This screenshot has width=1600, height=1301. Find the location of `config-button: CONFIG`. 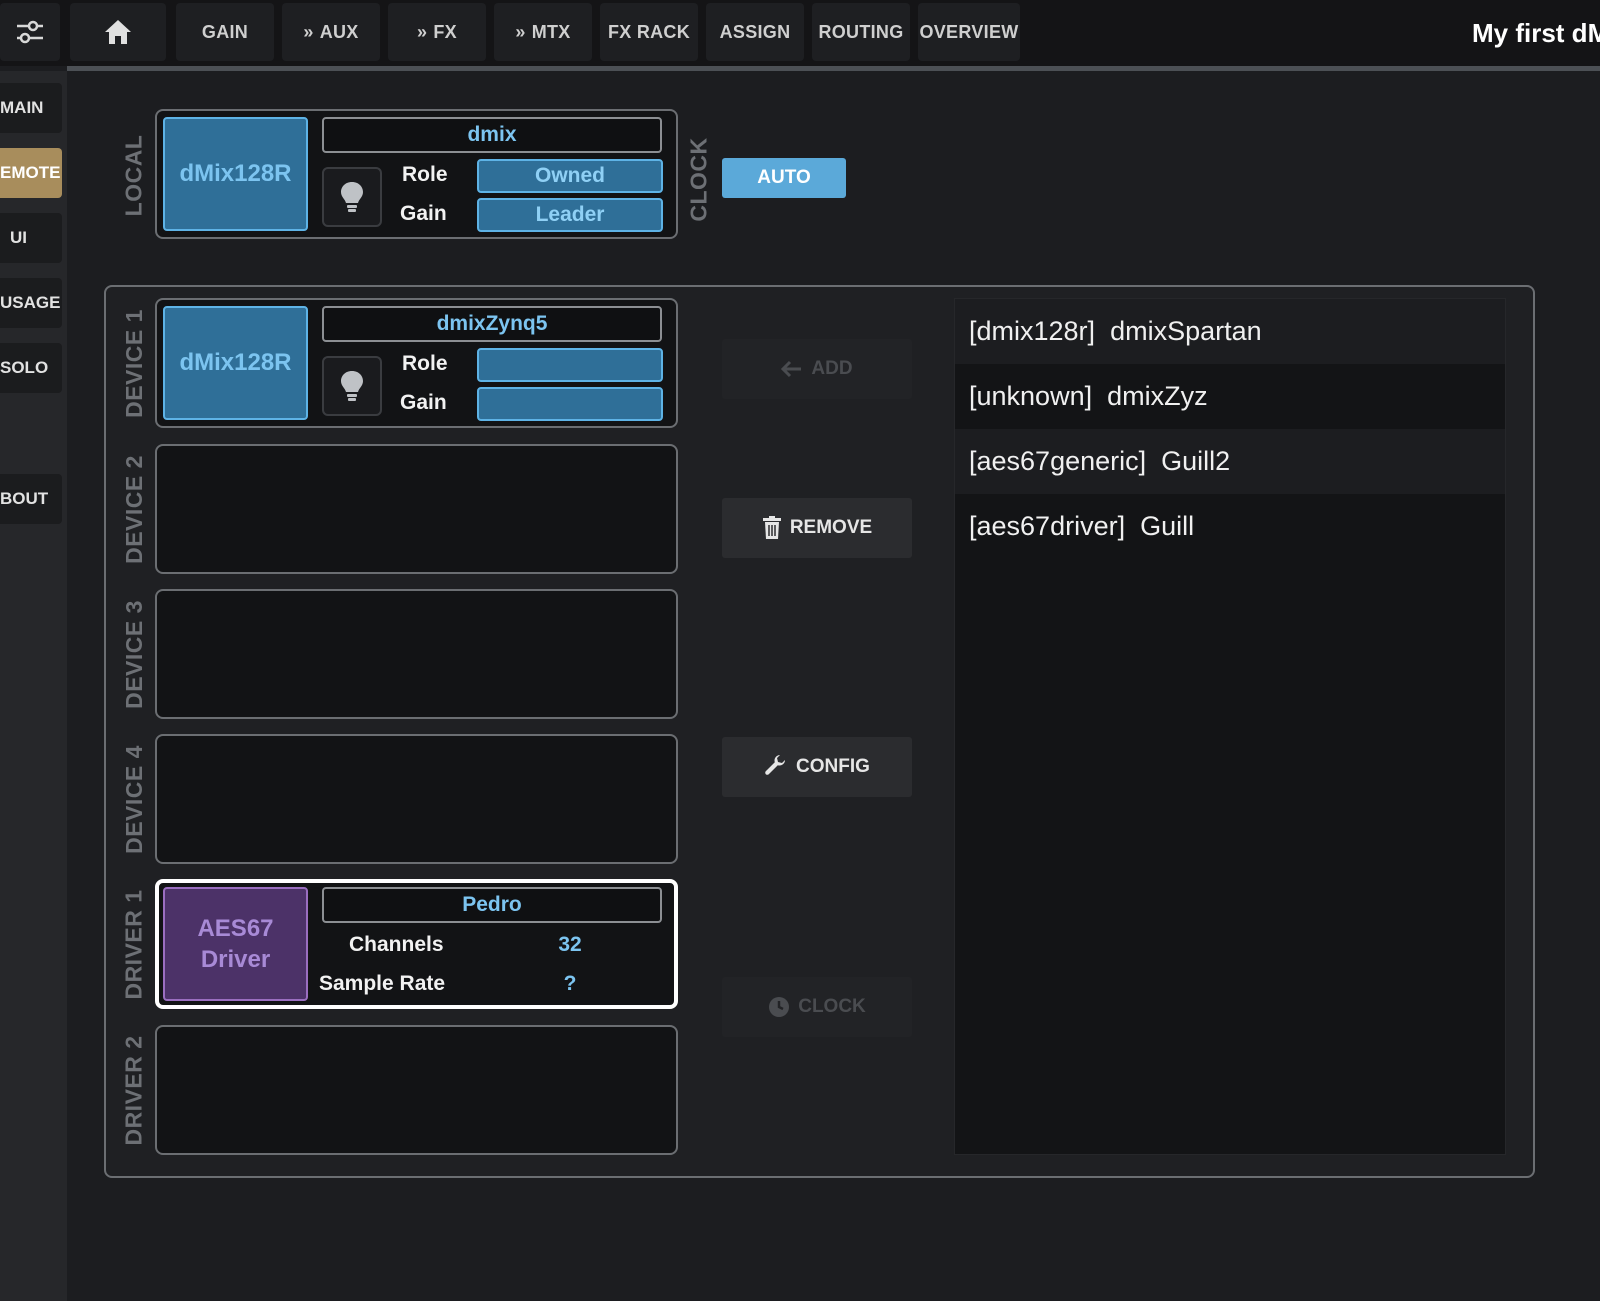

config-button: CONFIG is located at coordinates (817, 767).